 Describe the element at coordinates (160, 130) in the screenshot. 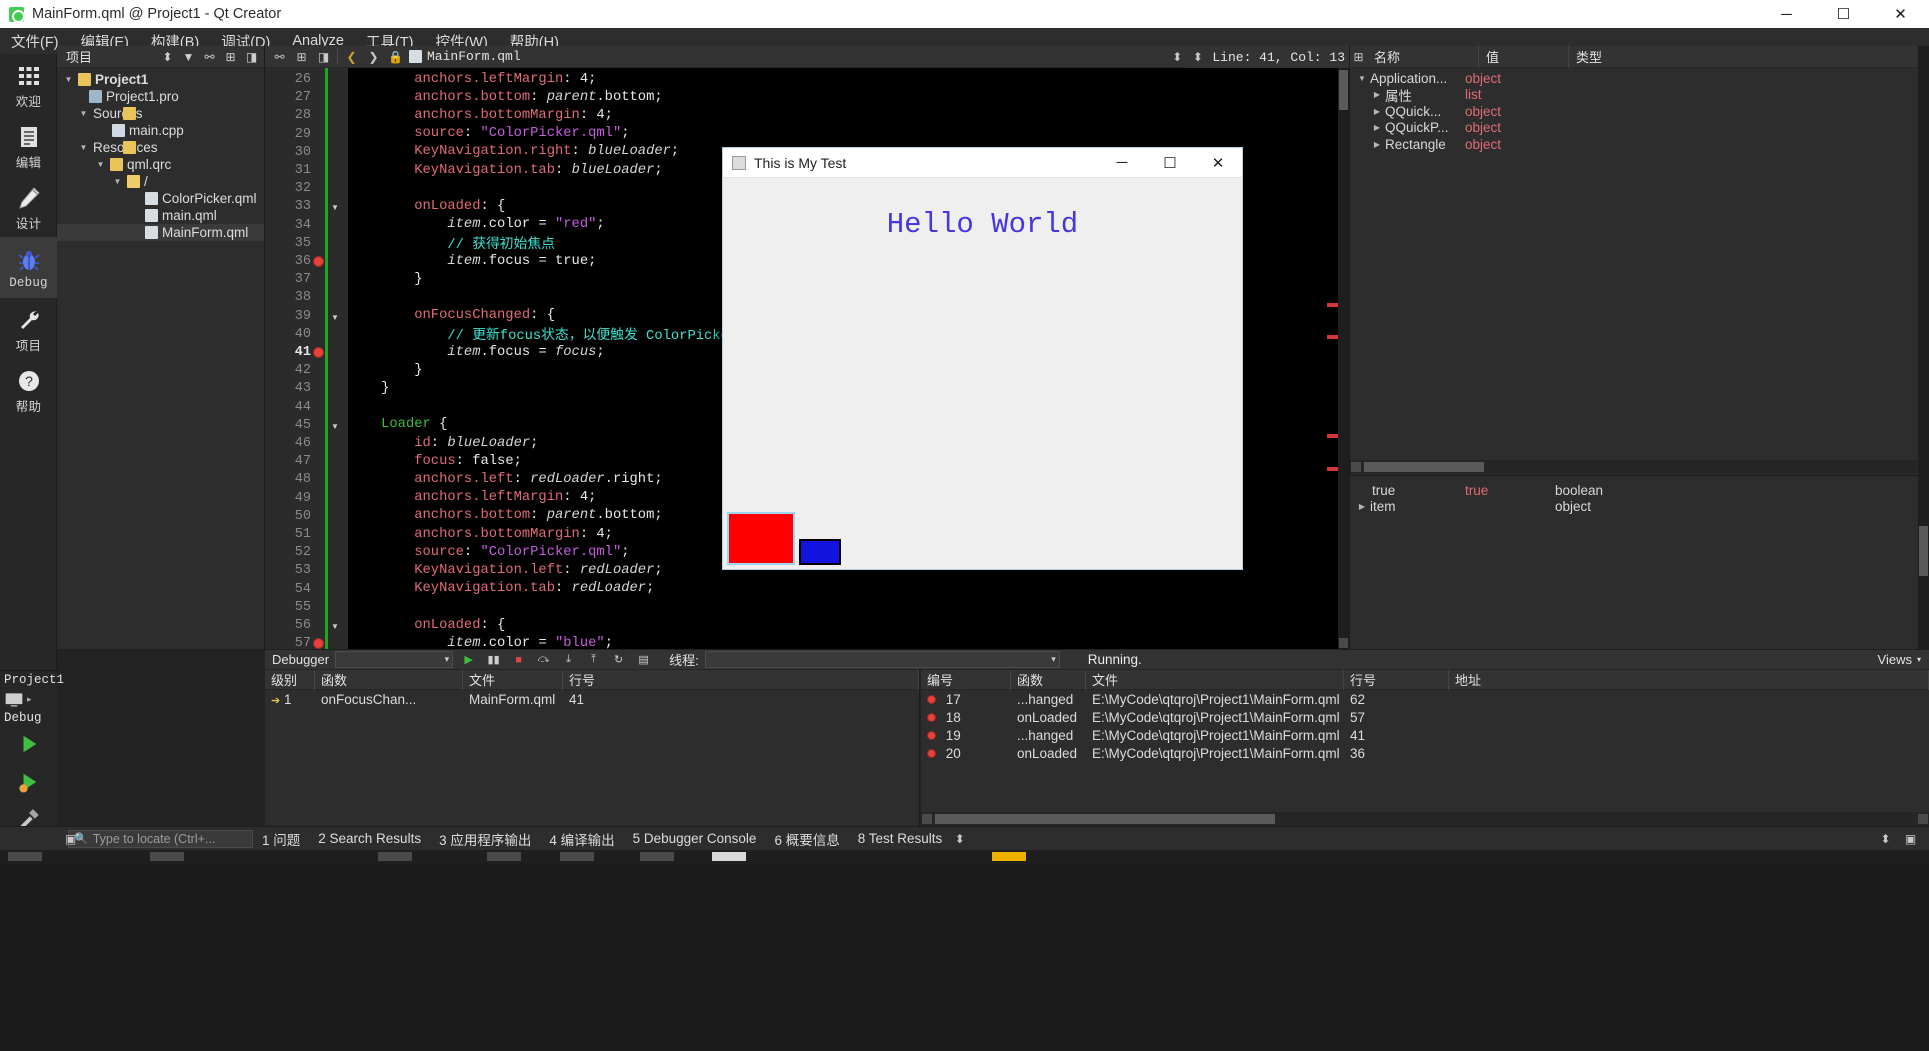

I see `tree-item-main-cpp: main.cpp` at that location.